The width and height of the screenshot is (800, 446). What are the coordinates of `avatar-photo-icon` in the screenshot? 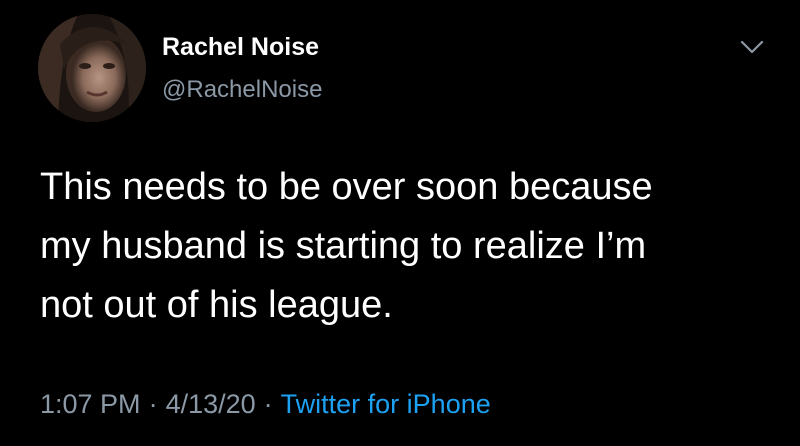 It's located at (92, 68).